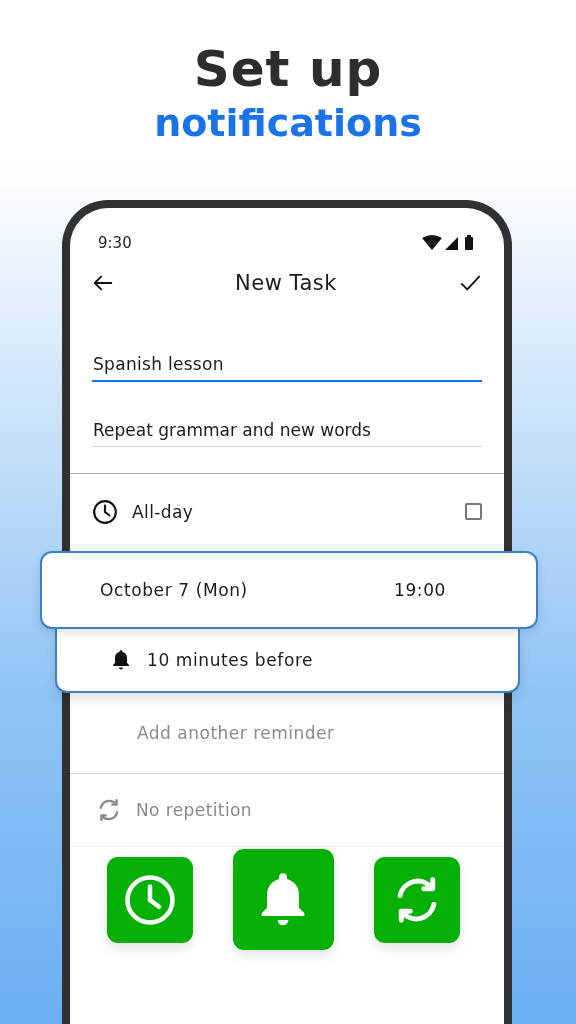 This screenshot has height=1024, width=576. I want to click on status-time: 9:30, so click(115, 243).